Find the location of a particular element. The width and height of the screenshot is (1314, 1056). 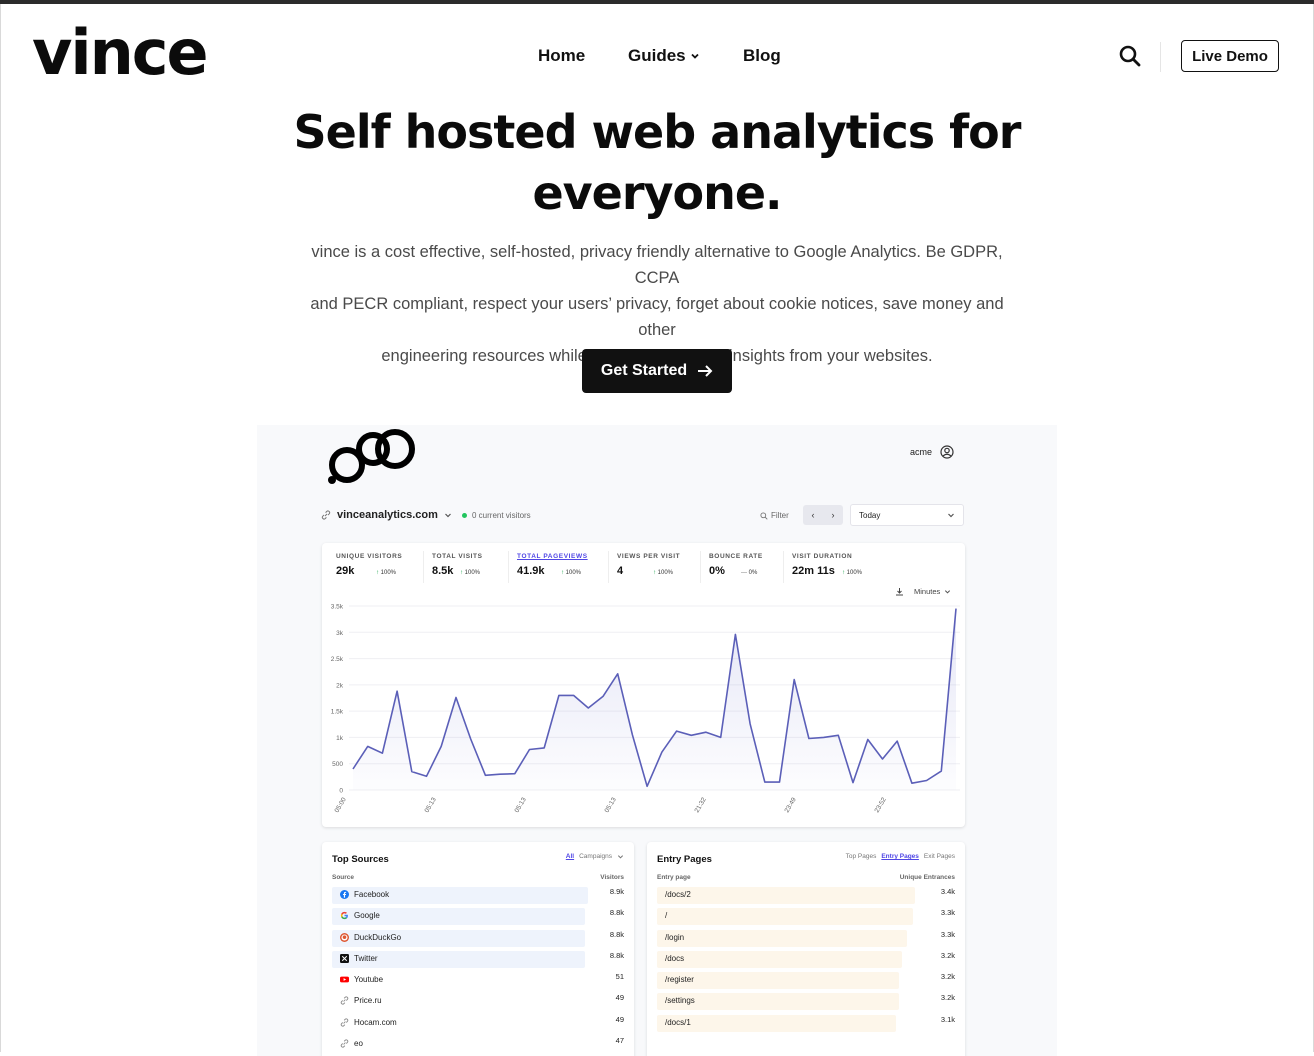

entry-page-row: /docs/1 3.1k is located at coordinates (806, 1023).